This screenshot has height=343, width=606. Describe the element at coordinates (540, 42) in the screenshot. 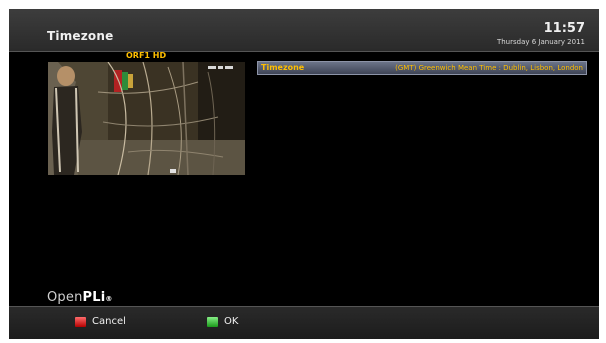

I see `clock-date: Thursday 6 January 2011` at that location.